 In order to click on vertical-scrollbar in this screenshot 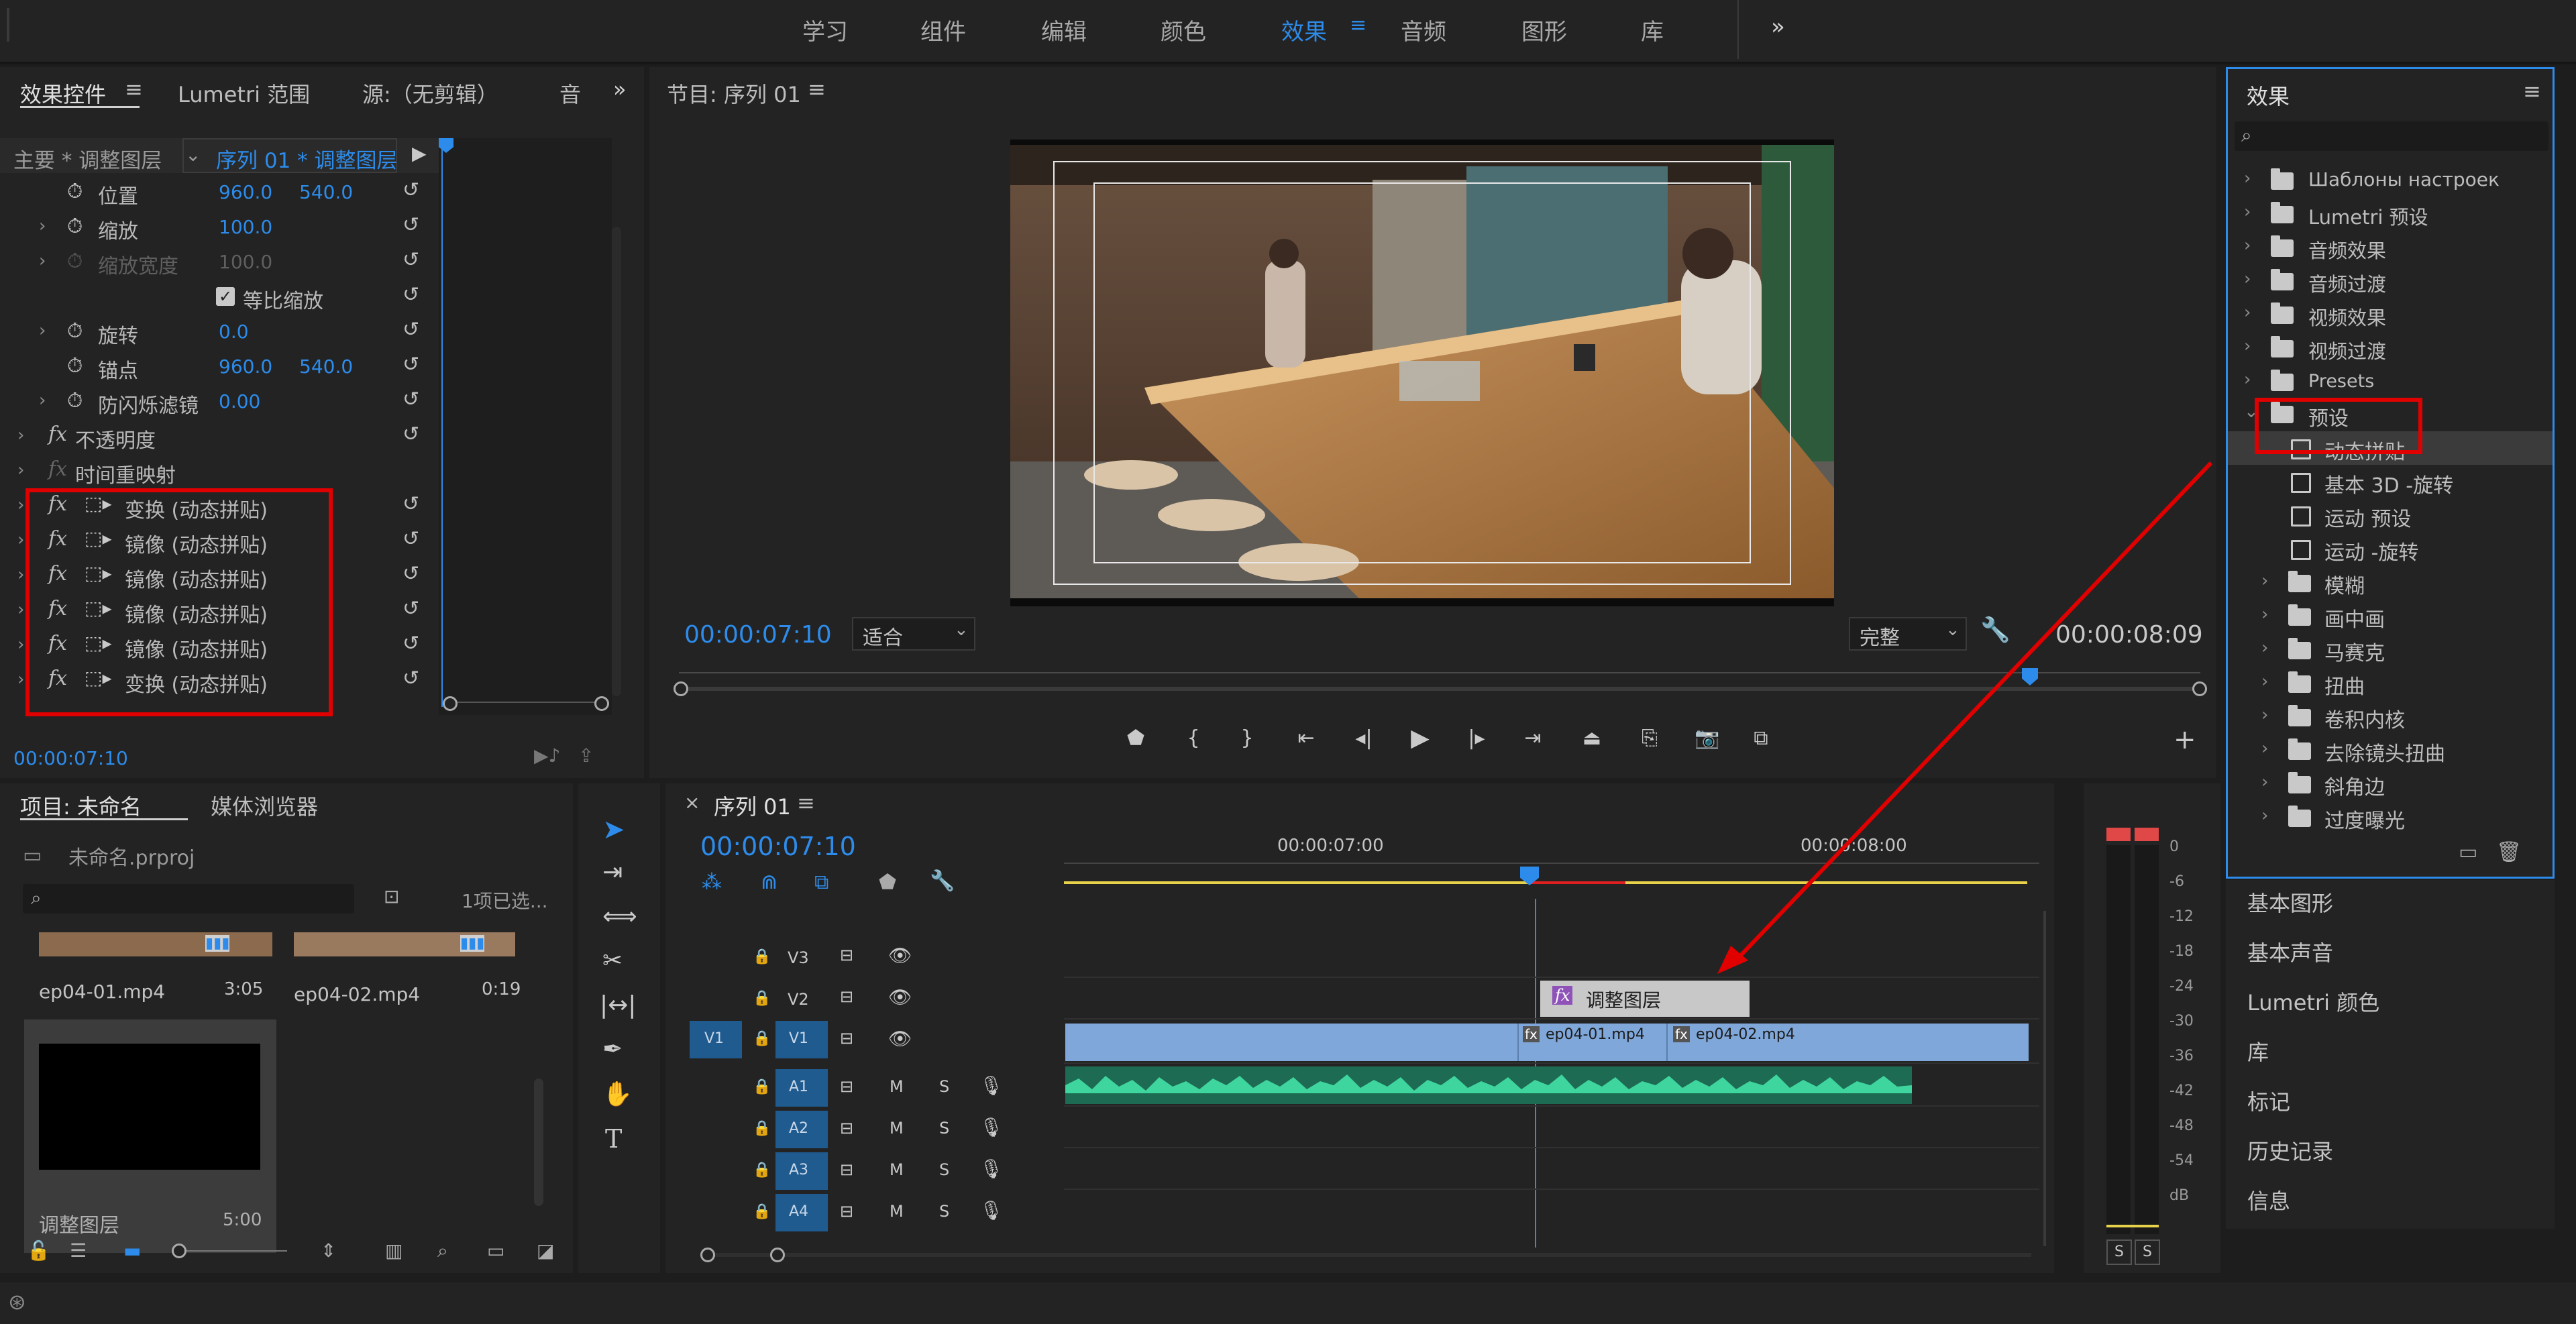, I will do `click(538, 1142)`.